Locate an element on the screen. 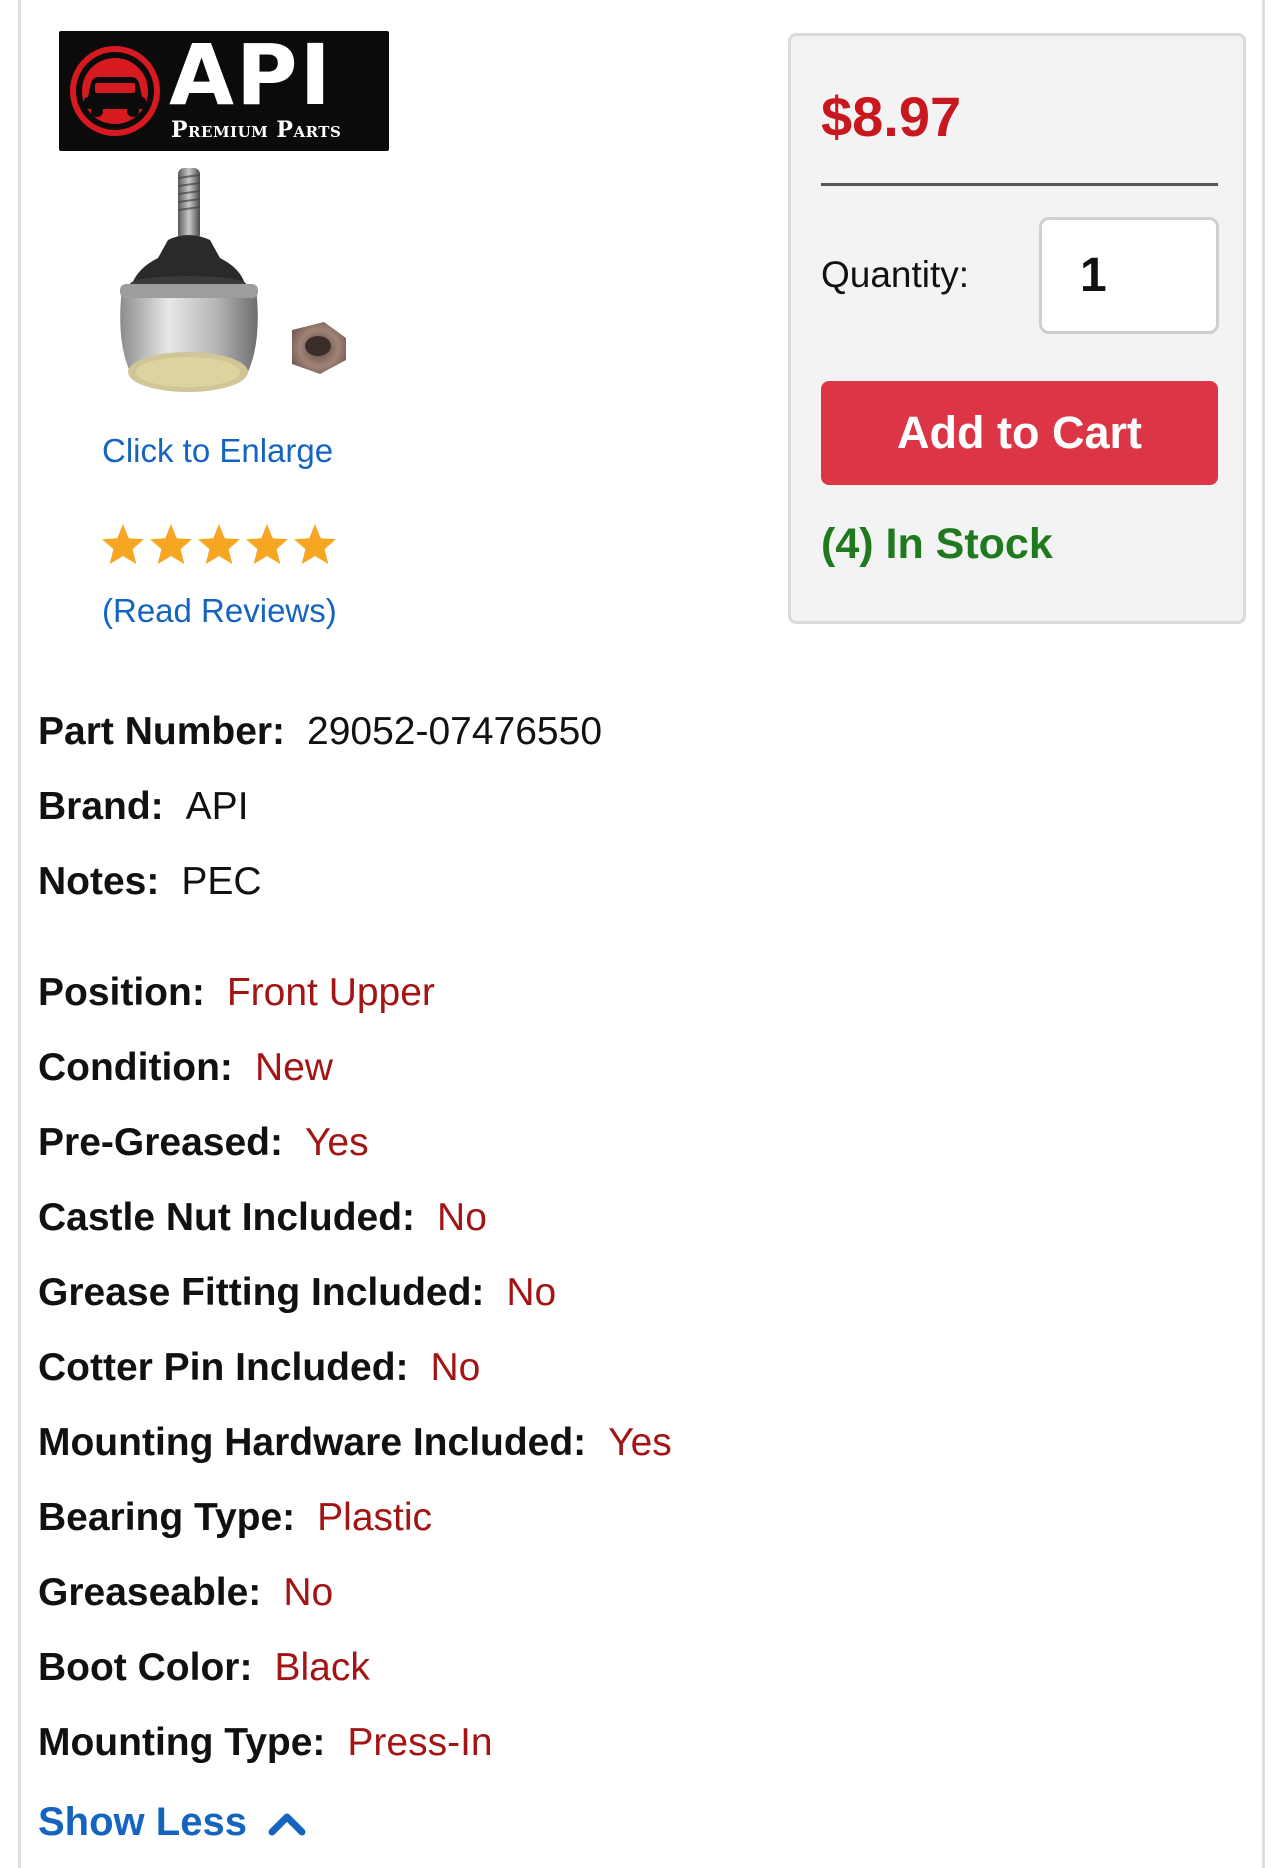  quantity-input is located at coordinates (1129, 275).